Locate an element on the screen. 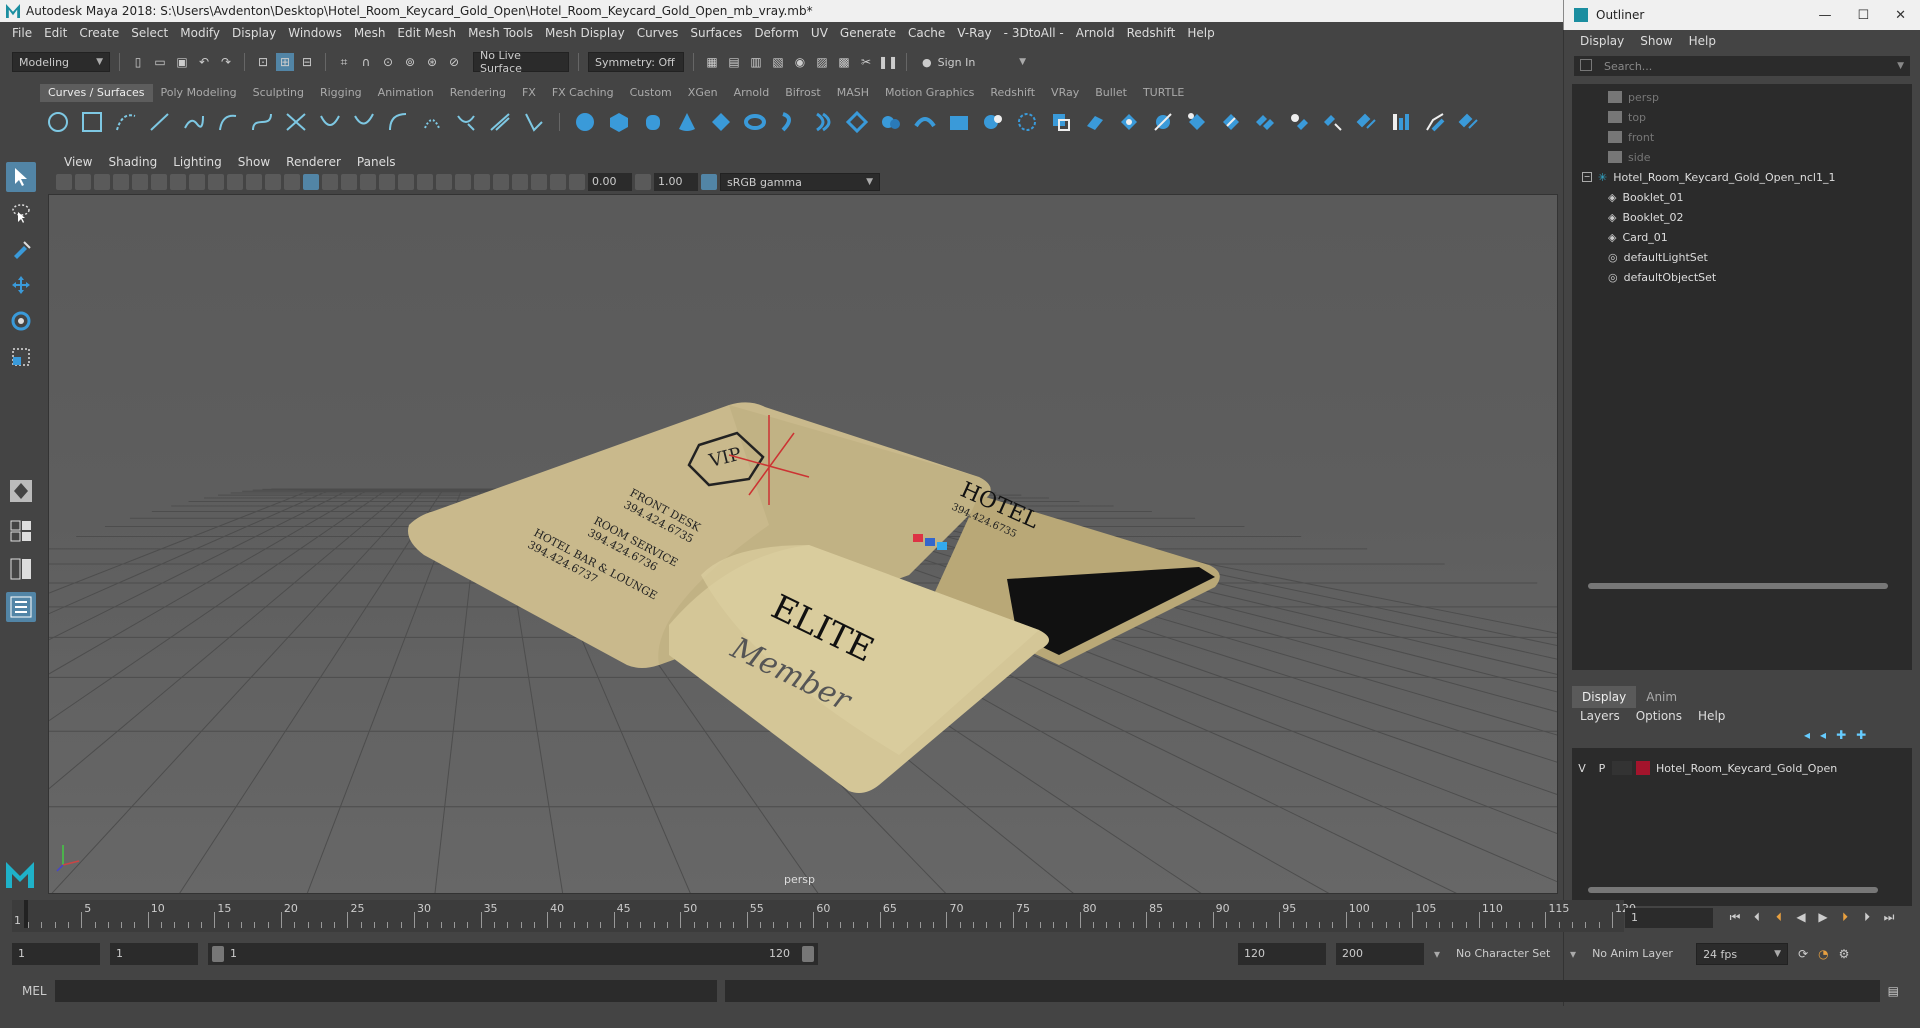 This screenshot has width=1920, height=1028. step-back-key-icon: ⏴ is located at coordinates (1757, 917).